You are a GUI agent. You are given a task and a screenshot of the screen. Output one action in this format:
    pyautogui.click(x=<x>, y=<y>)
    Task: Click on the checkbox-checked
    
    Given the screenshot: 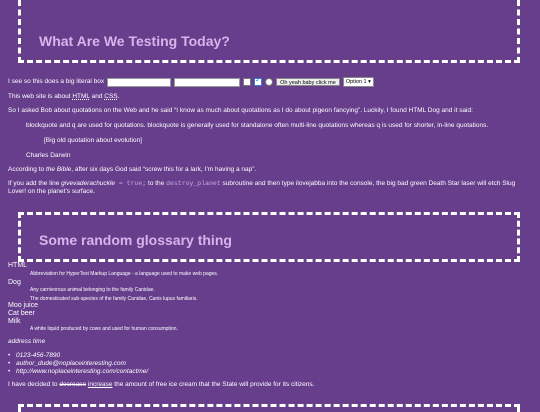 What is the action you would take?
    pyautogui.click(x=258, y=81)
    